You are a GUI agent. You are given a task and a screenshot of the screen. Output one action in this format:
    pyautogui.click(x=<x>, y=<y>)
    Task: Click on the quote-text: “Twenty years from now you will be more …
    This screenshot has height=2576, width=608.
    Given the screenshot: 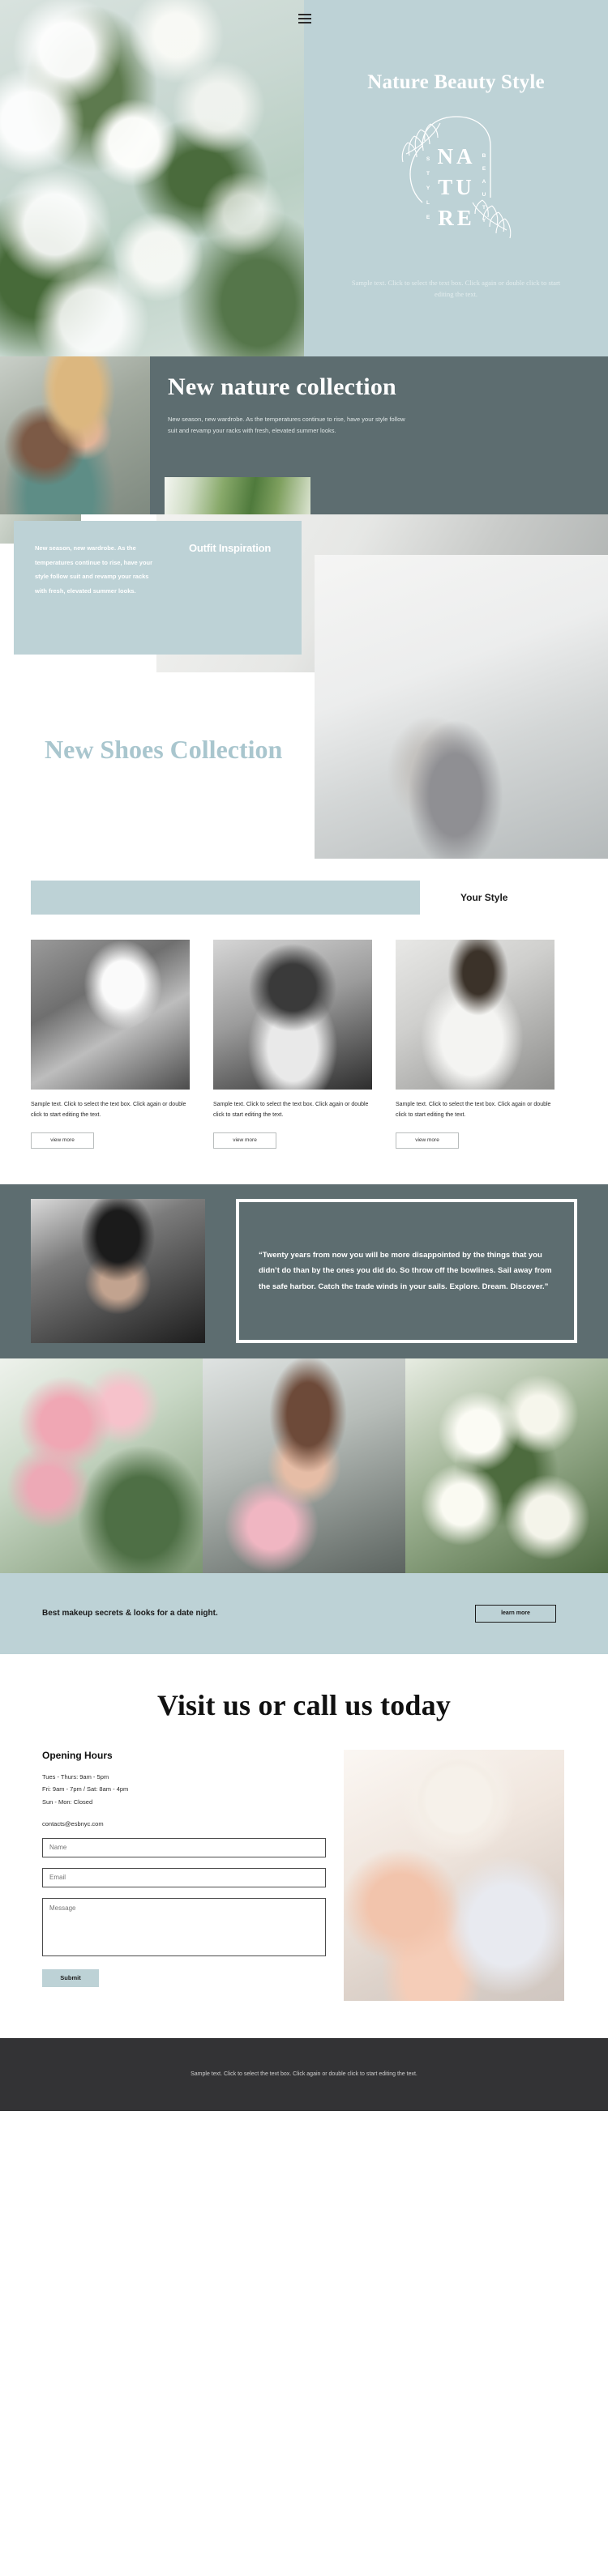 What is the action you would take?
    pyautogui.click(x=405, y=1270)
    